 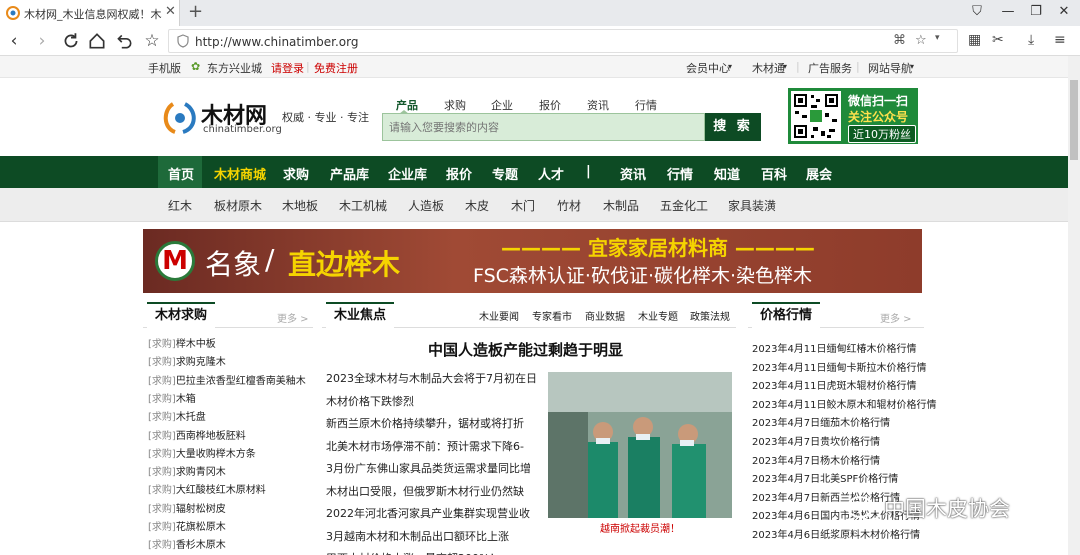 What do you see at coordinates (552, 315) in the screenshot?
I see `focus-tab-experts: 专家看市` at bounding box center [552, 315].